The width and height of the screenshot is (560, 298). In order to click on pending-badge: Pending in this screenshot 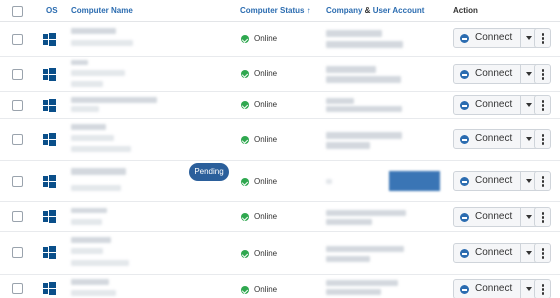, I will do `click(209, 172)`.